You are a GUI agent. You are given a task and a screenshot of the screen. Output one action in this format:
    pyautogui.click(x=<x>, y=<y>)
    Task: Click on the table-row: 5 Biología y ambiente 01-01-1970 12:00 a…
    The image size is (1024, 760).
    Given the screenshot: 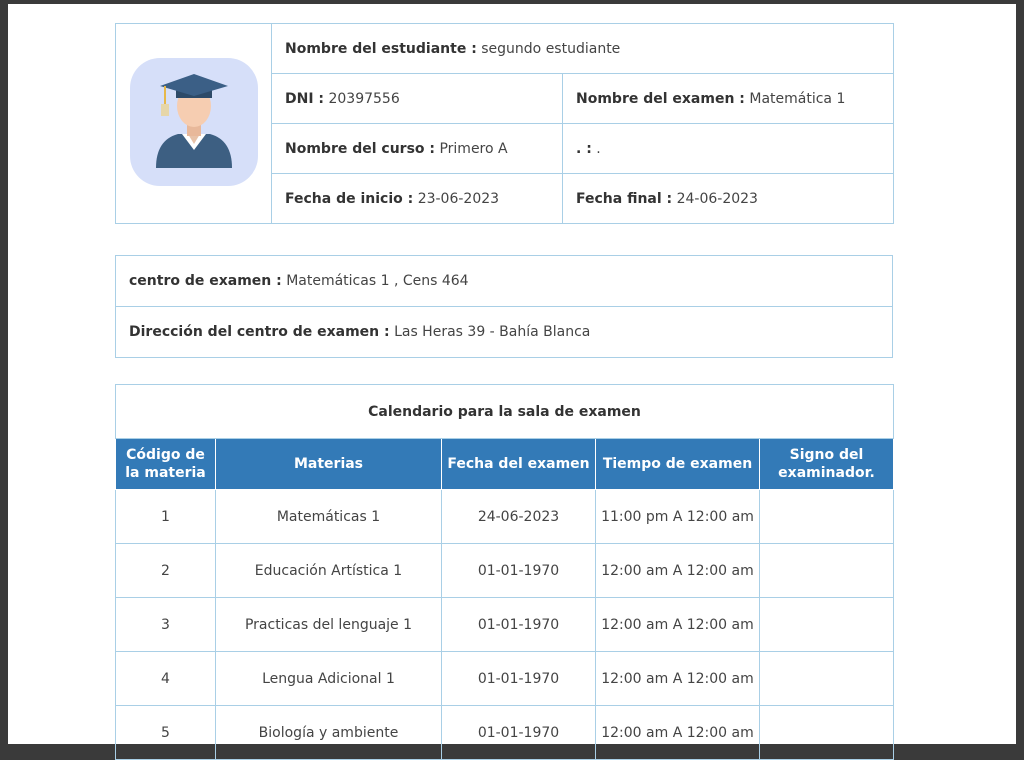 What is the action you would take?
    pyautogui.click(x=504, y=732)
    